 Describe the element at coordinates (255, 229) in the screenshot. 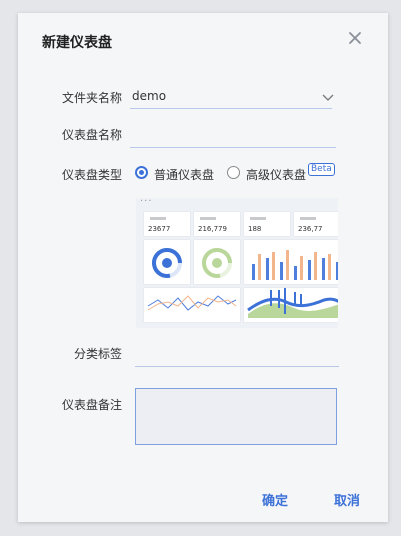

I see `kpi-value: 188` at that location.